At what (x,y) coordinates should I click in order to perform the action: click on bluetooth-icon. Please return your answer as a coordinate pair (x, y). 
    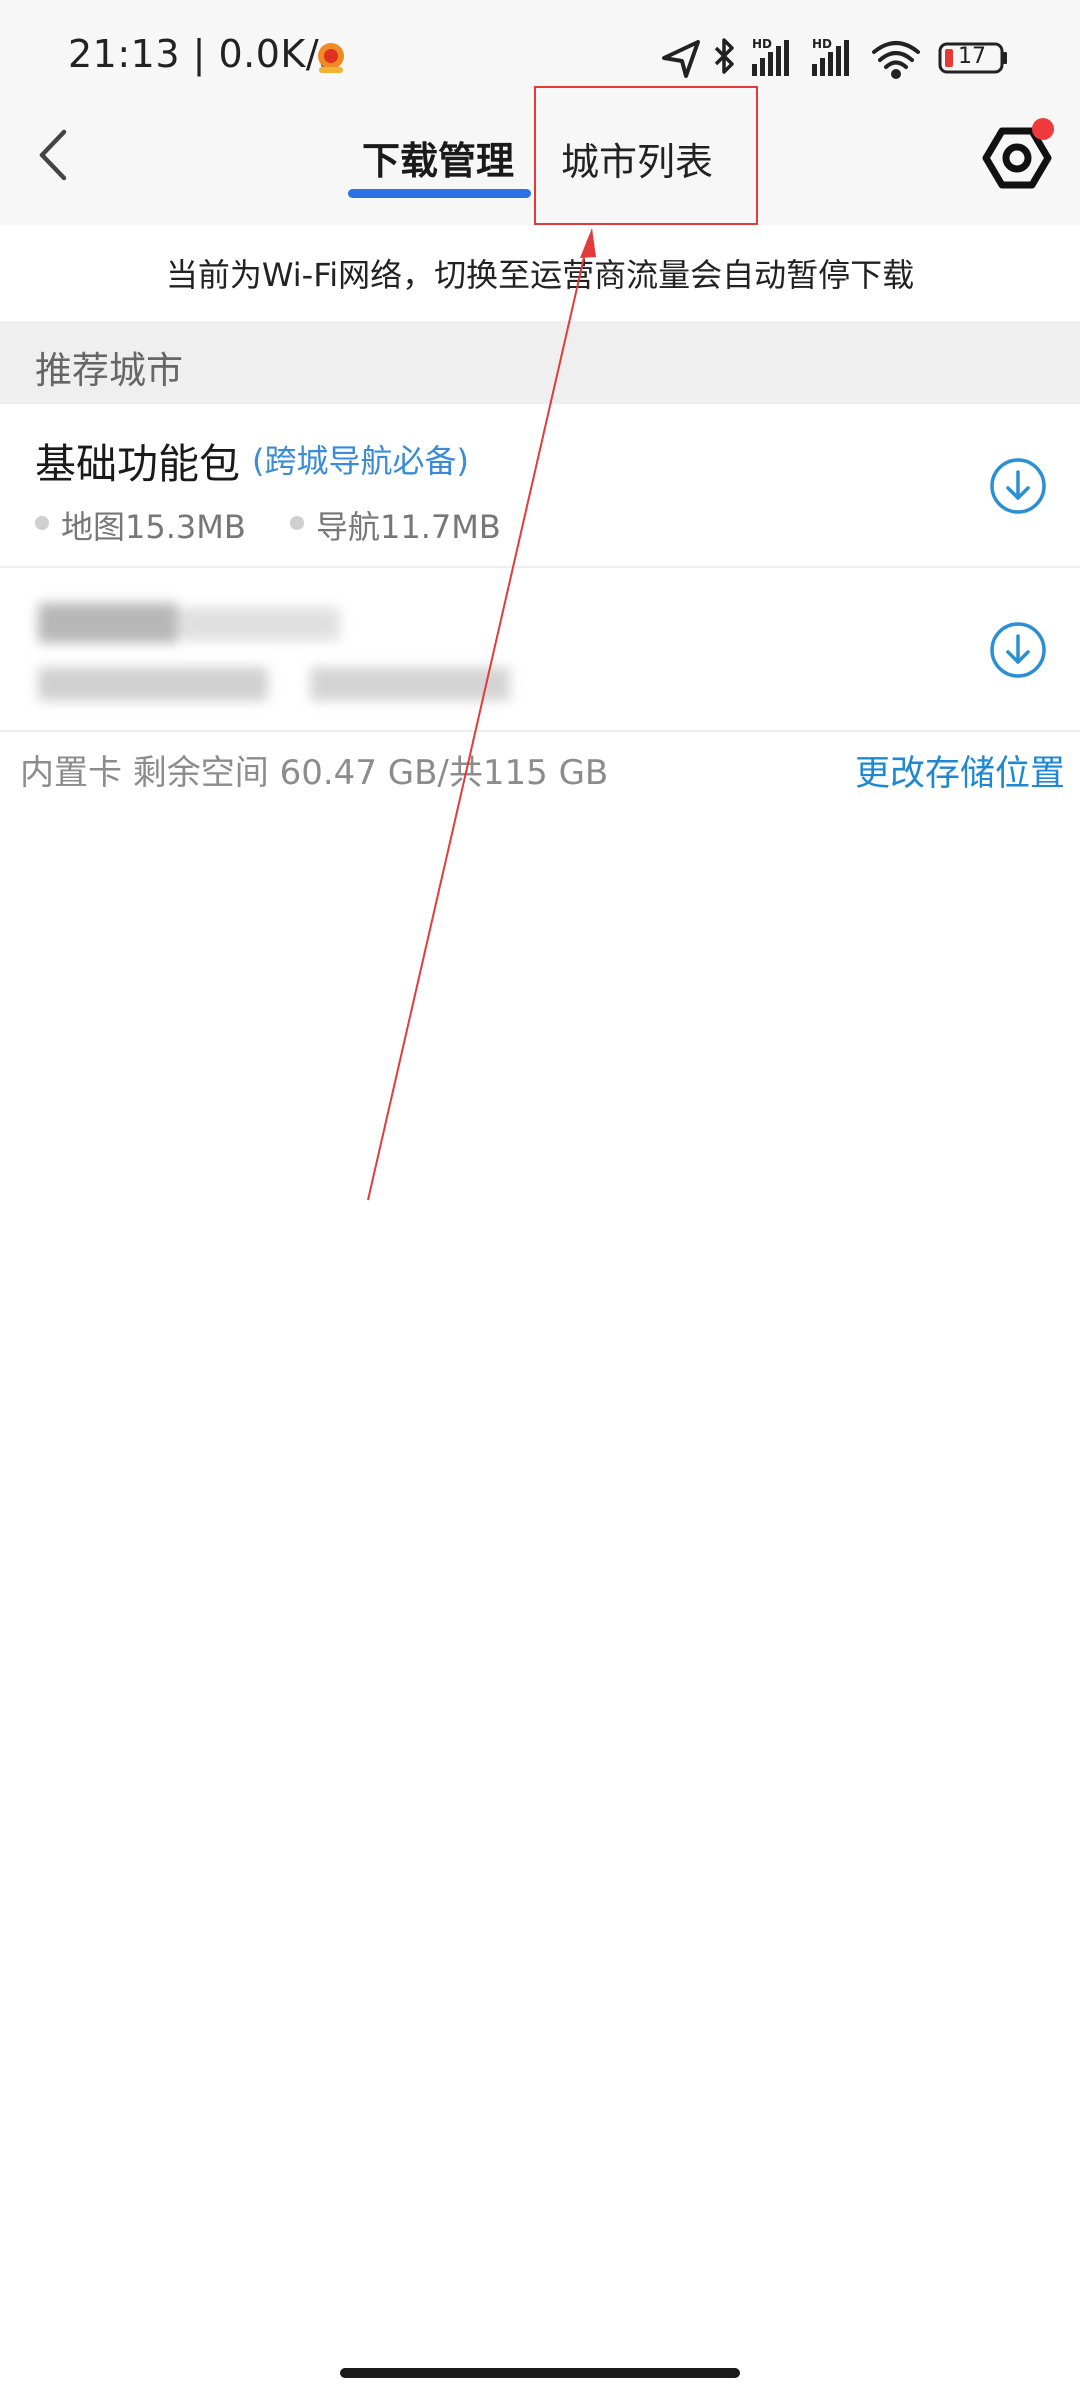
    Looking at the image, I should click on (724, 56).